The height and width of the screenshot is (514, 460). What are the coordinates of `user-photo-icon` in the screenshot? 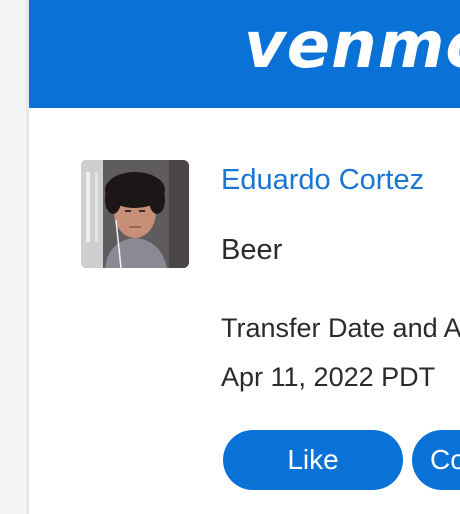 It's located at (135, 214).